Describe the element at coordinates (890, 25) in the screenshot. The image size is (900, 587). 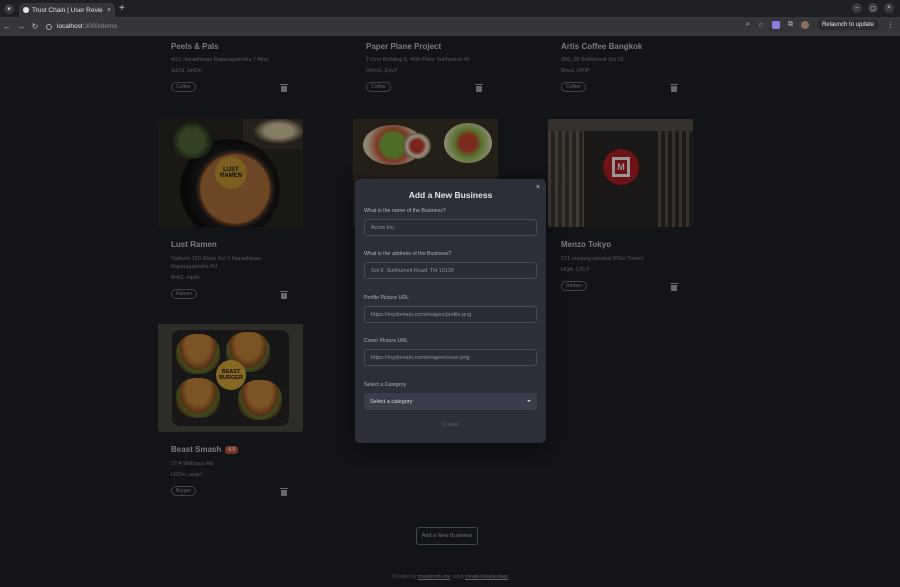
I see `menu-dots-icon: ⋮` at that location.